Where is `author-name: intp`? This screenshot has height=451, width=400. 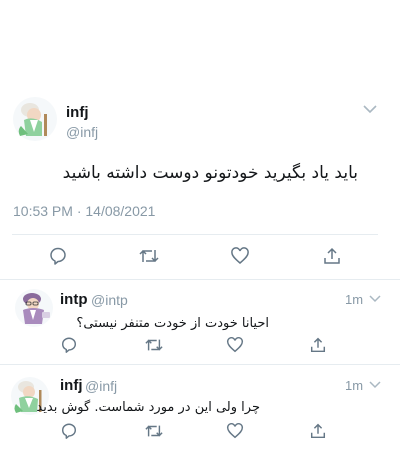 author-name: intp is located at coordinates (74, 299).